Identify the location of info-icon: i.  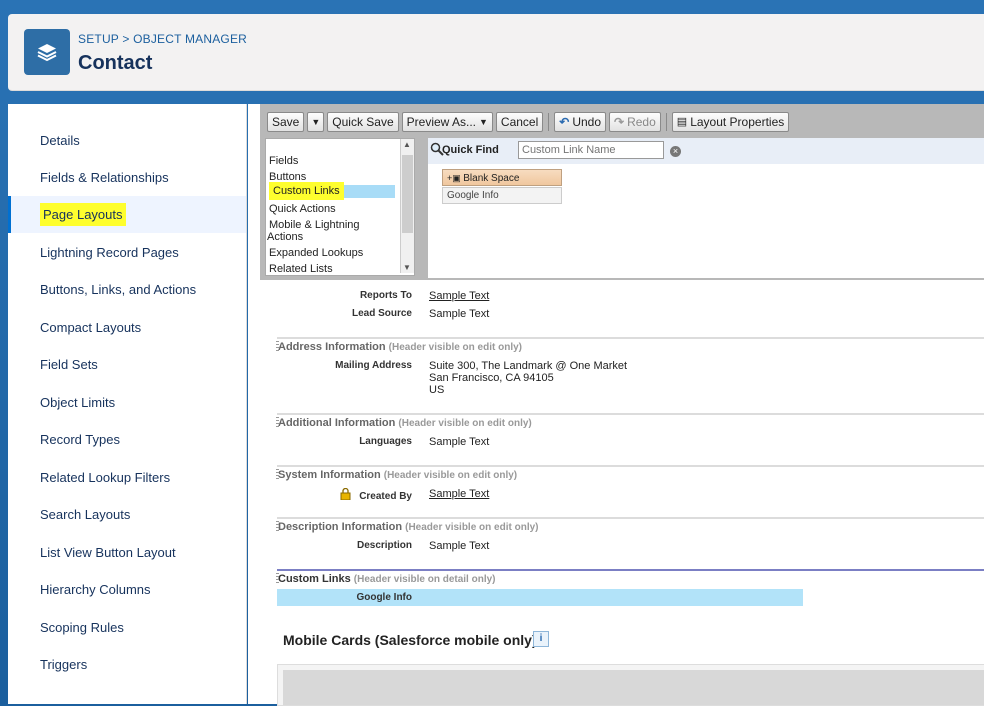
(541, 639).